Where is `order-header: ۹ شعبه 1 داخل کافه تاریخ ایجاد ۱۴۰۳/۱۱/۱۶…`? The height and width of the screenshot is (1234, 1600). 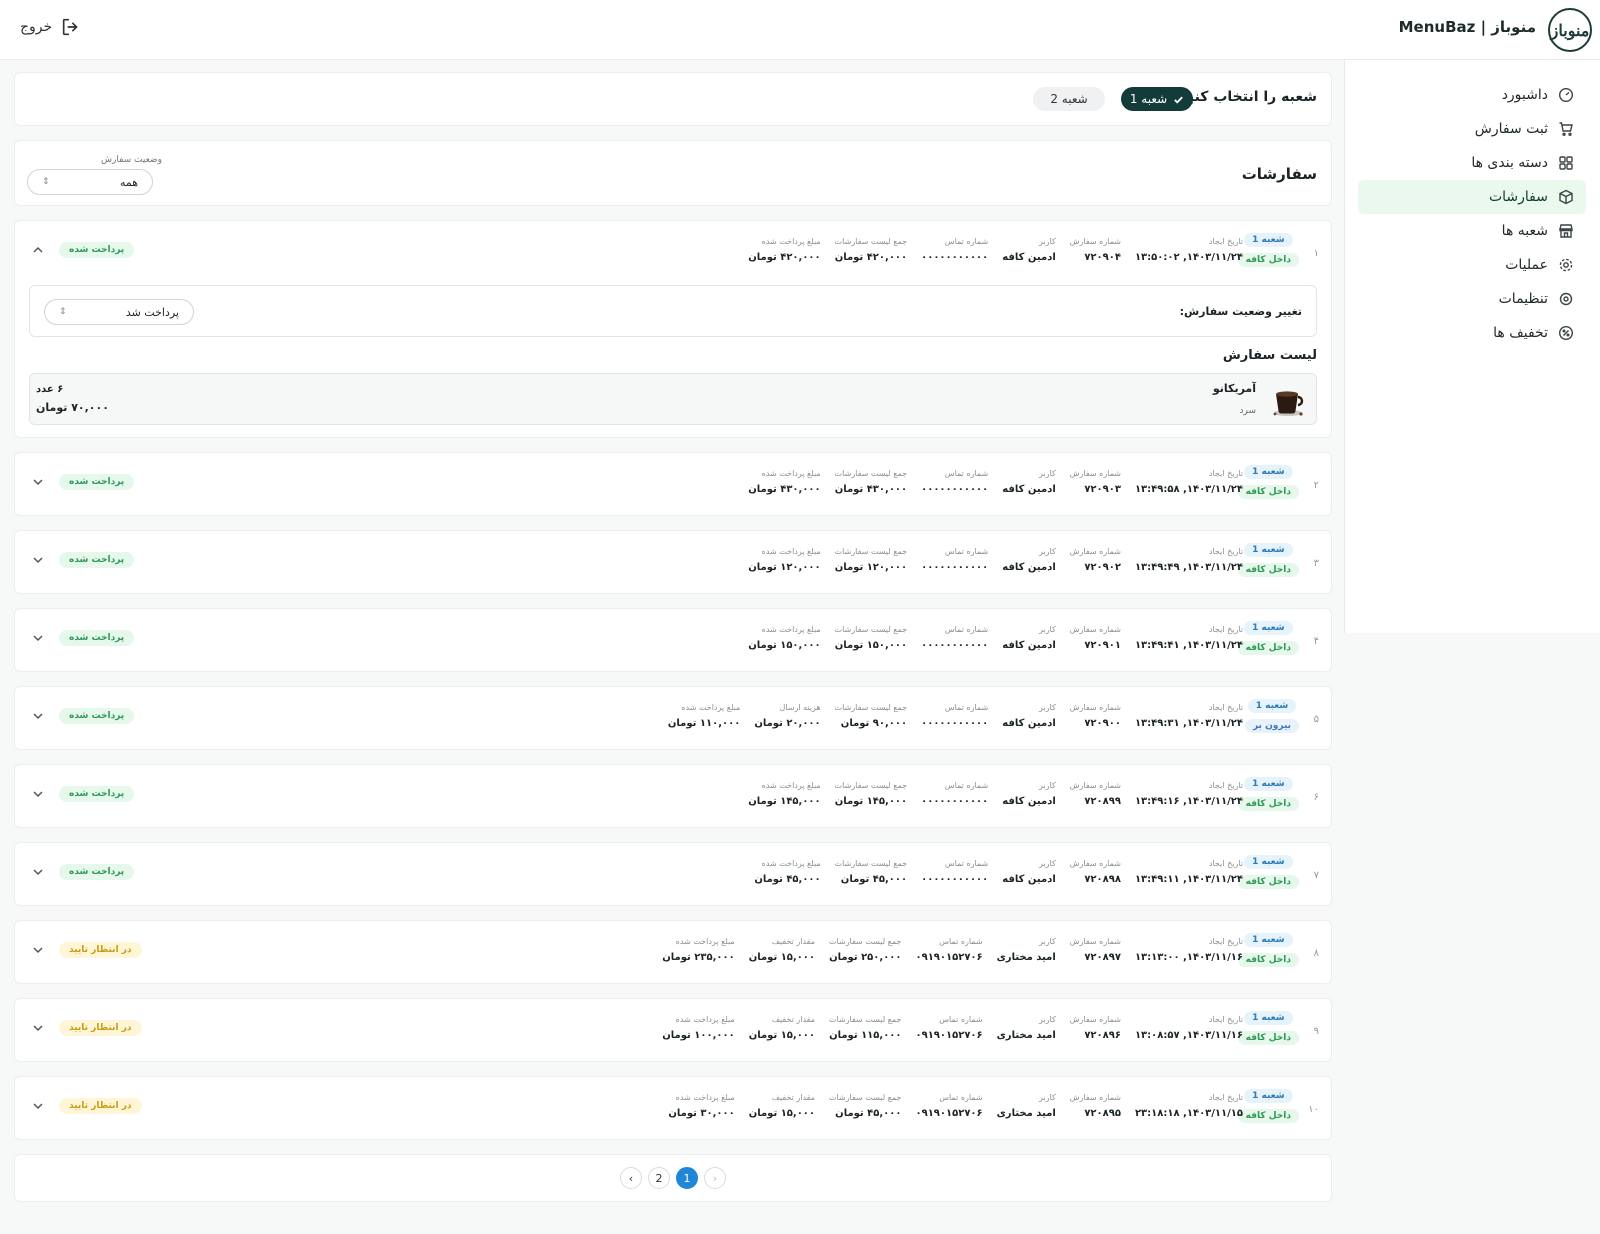
order-header: ۹ شعبه 1 داخل کافه تاریخ ایجاد ۱۴۰۳/۱۱/۱۶… is located at coordinates (673, 1030).